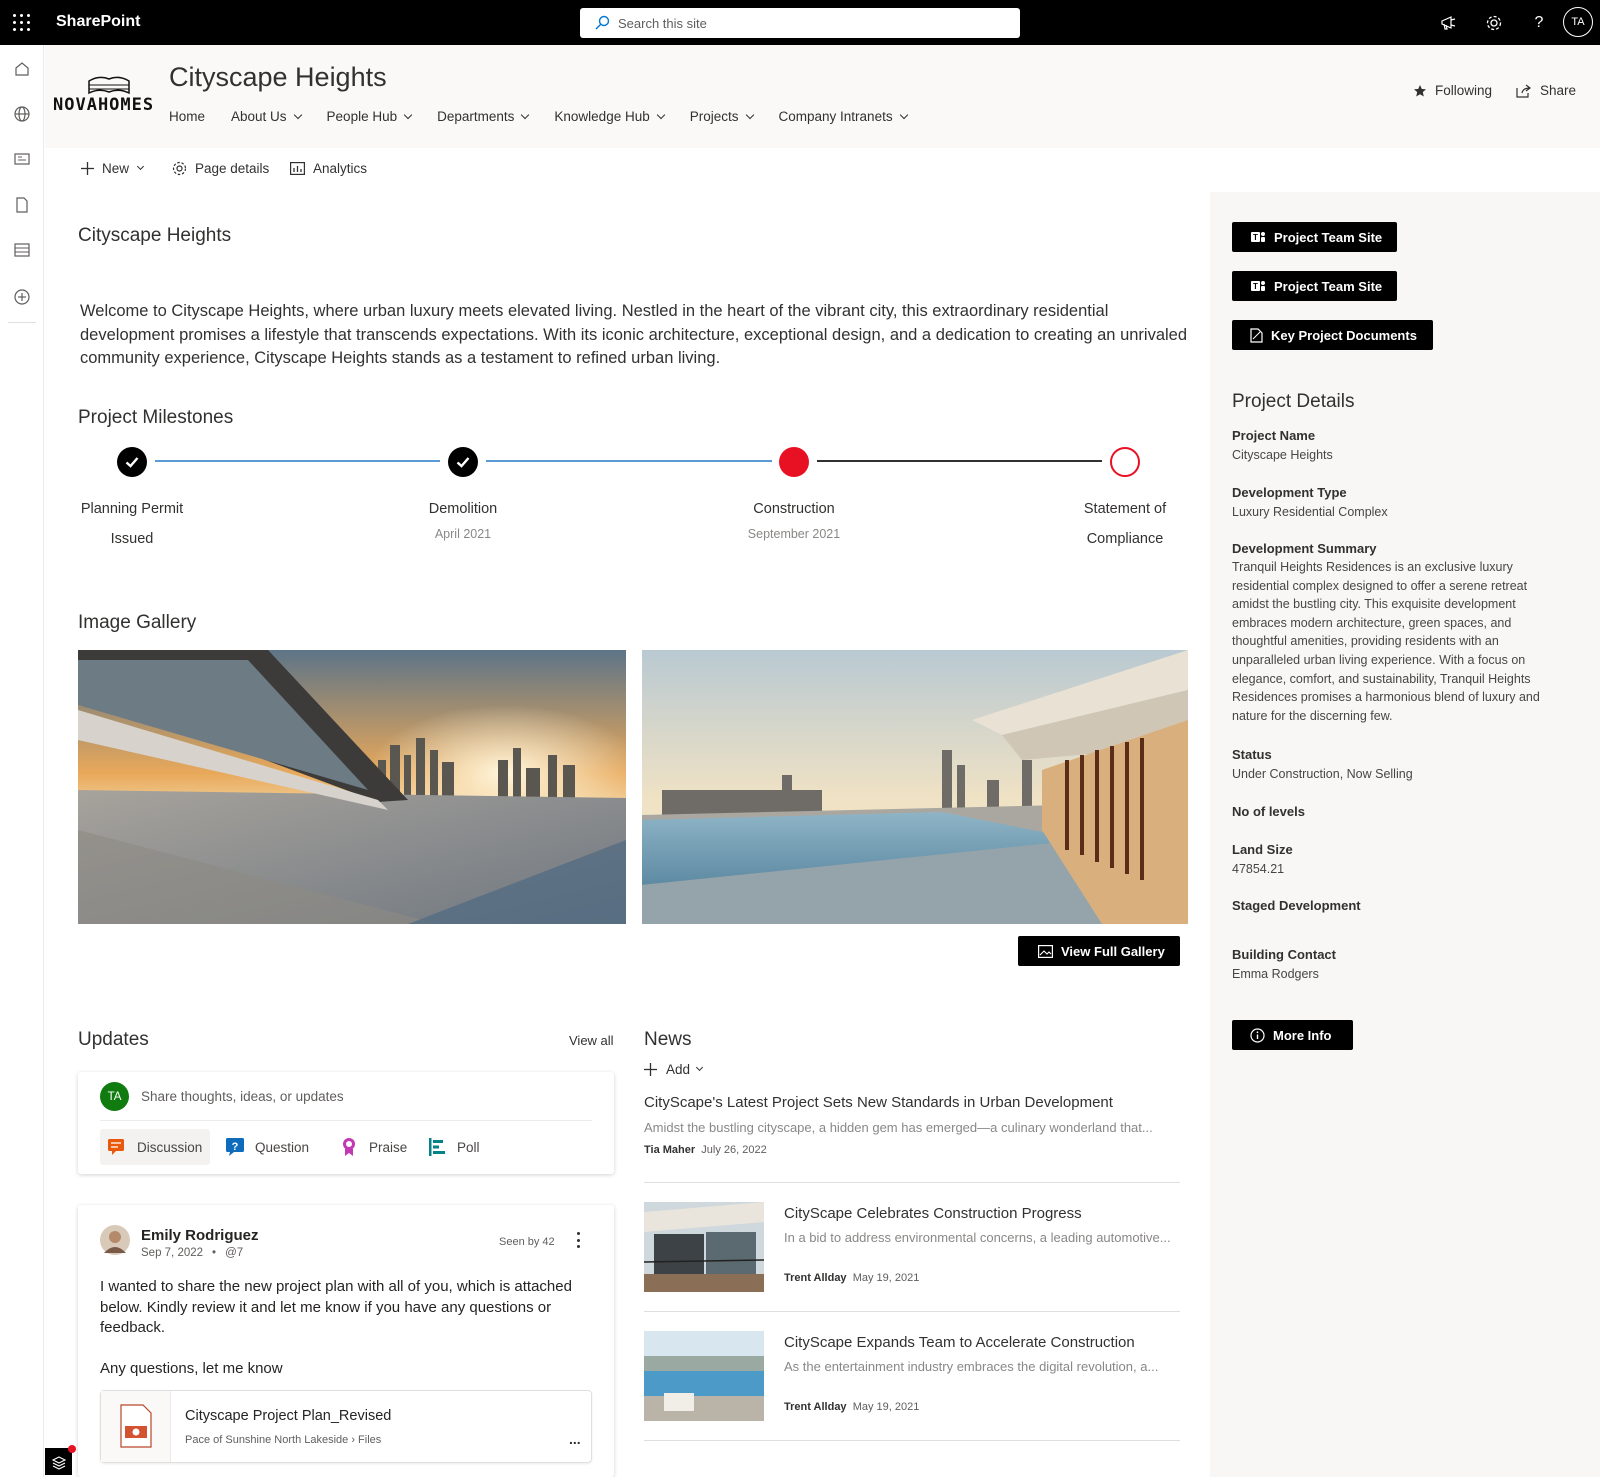 Image resolution: width=1600 pixels, height=1477 pixels. Describe the element at coordinates (282, 1147) in the screenshot. I see `post-type-label: Question` at that location.